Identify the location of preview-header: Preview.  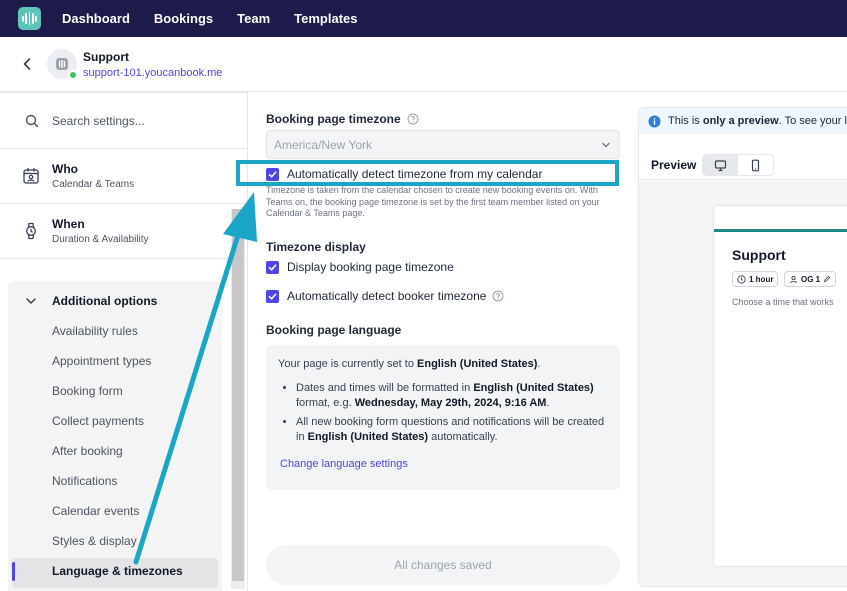
(743, 165).